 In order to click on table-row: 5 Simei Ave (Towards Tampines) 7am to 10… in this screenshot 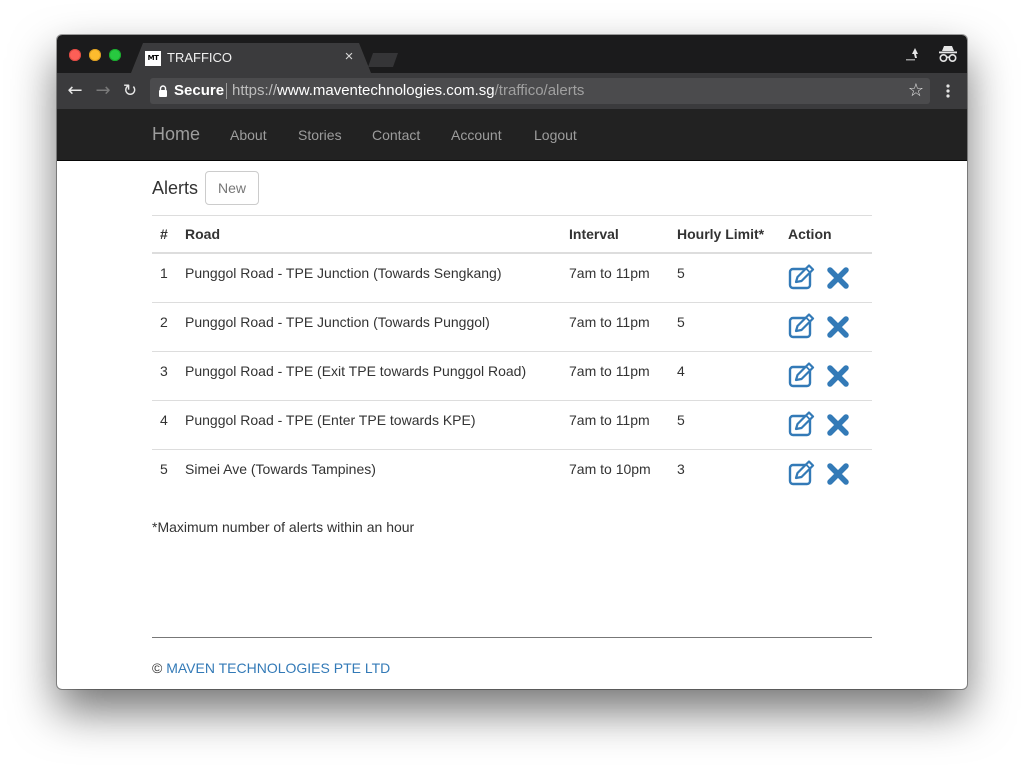, I will do `click(512, 473)`.